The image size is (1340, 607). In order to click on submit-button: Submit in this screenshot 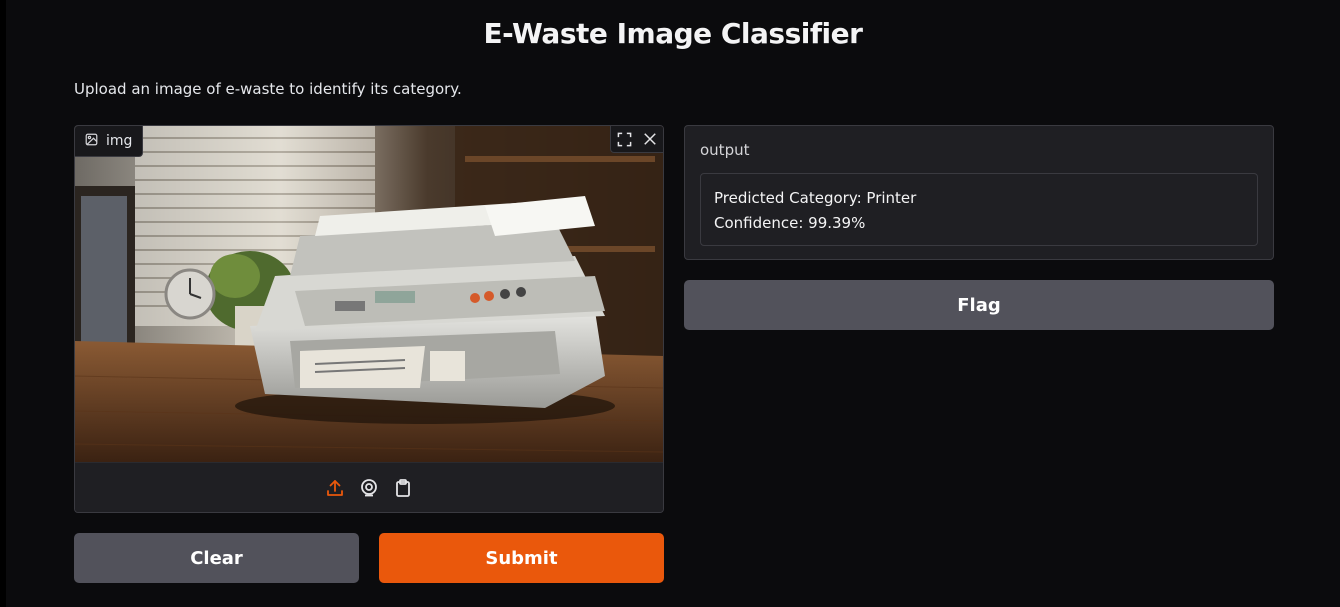, I will do `click(521, 558)`.